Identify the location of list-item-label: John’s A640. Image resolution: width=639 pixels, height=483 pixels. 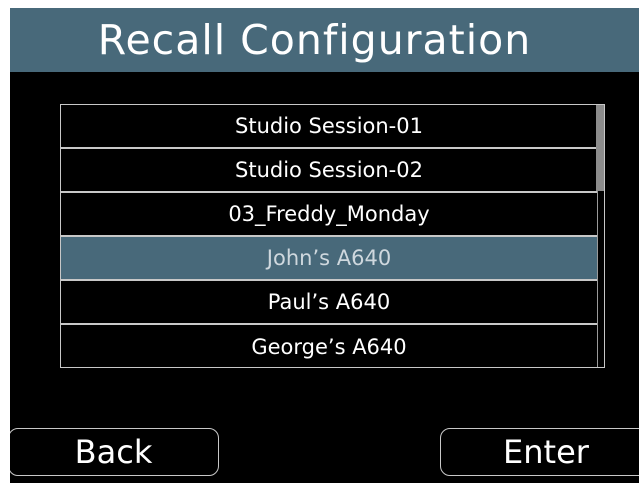
(329, 258).